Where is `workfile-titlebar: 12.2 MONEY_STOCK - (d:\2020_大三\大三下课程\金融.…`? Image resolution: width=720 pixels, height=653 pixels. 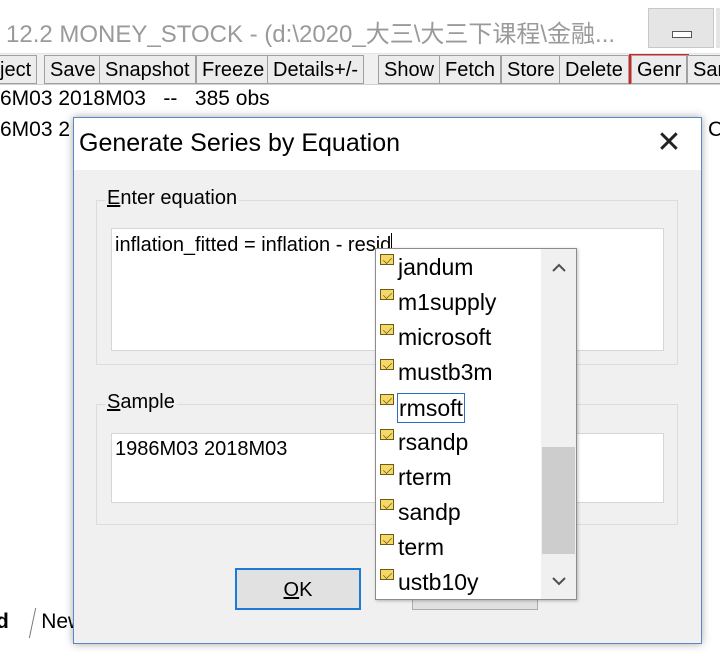 workfile-titlebar: 12.2 MONEY_STOCK - (d:\2020_大三\大三下课程\金融.… is located at coordinates (360, 27).